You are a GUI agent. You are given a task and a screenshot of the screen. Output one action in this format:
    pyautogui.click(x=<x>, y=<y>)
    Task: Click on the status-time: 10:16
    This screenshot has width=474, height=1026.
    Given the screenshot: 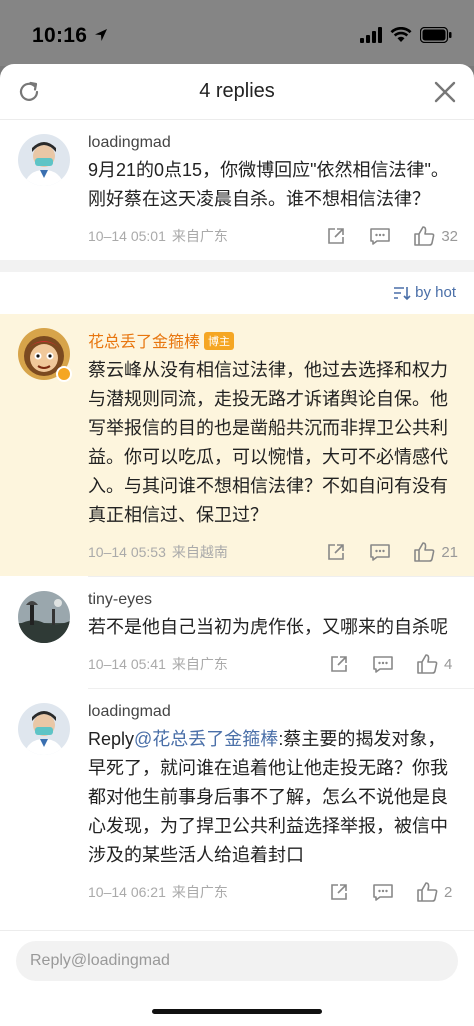 What is the action you would take?
    pyautogui.click(x=60, y=35)
    